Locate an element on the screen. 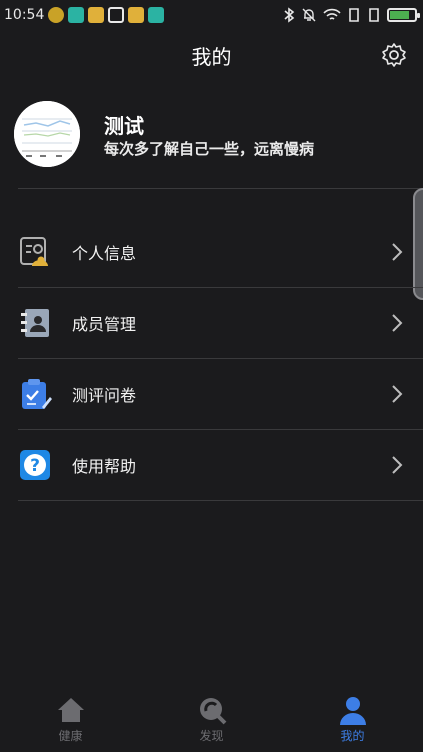 This screenshot has width=423, height=752. tab-mine: 我的 is located at coordinates (352, 722).